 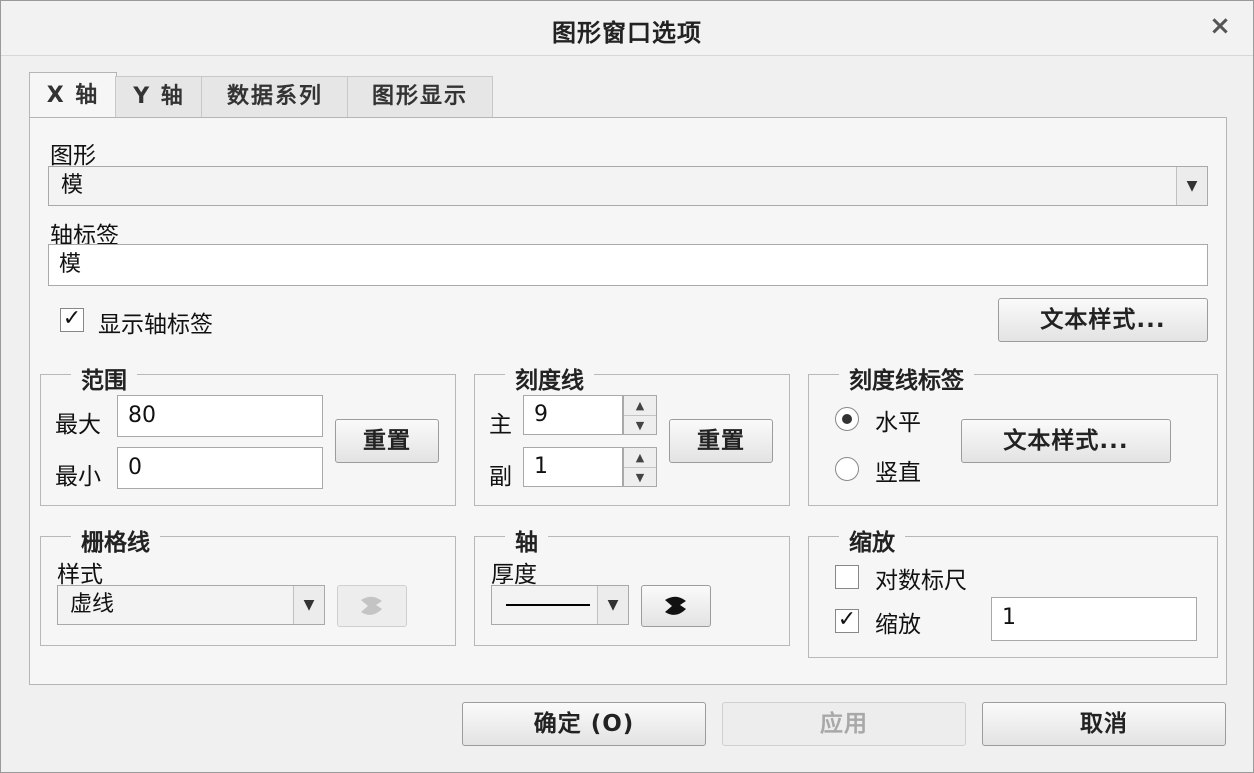 I want to click on minor-label: 副, so click(x=500, y=477).